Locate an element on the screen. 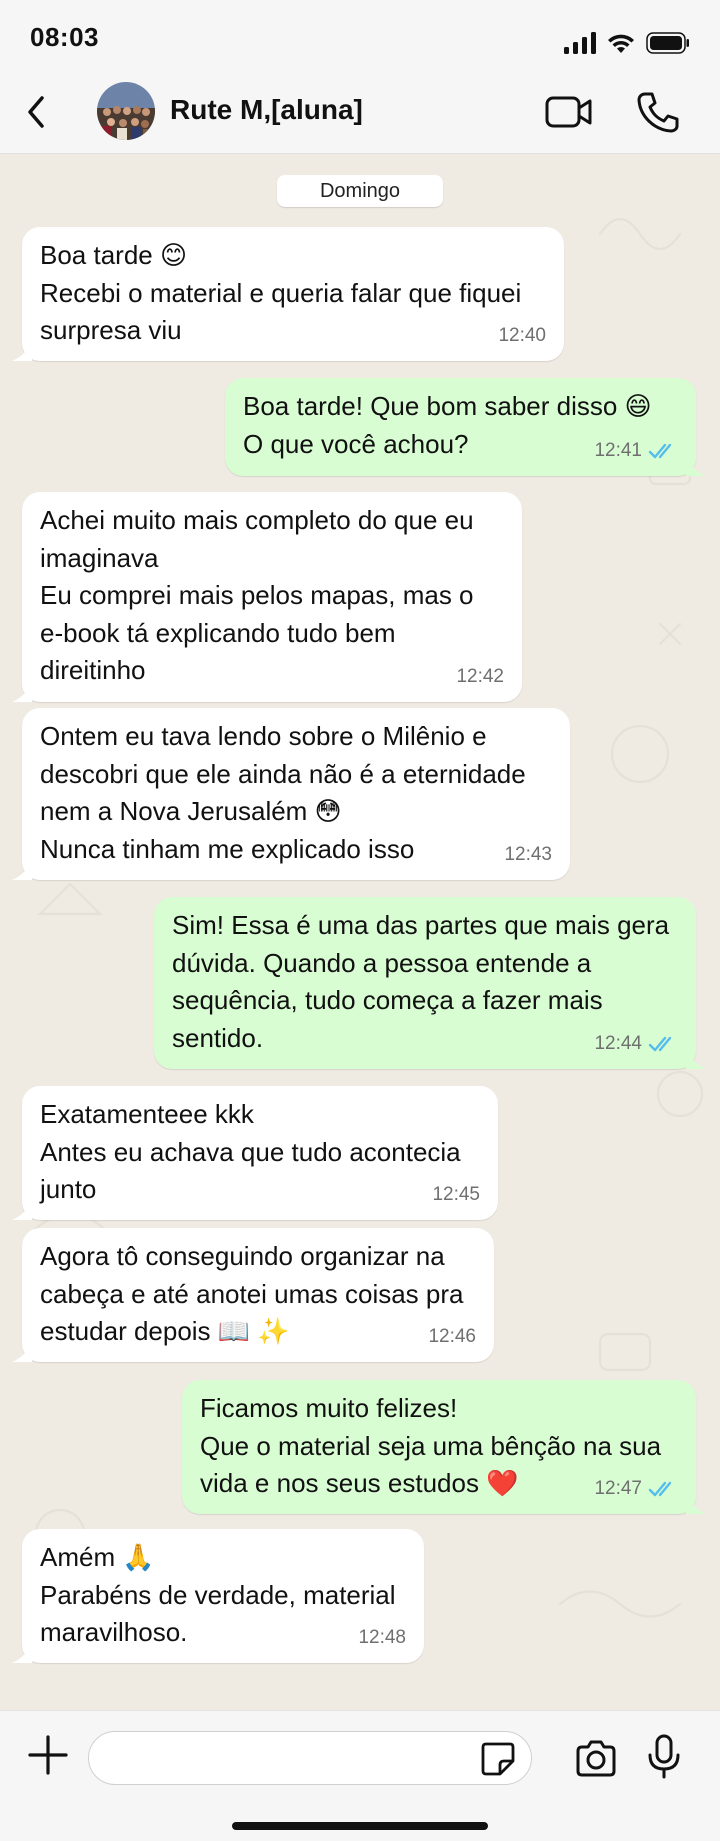 This screenshot has width=720, height=1841. phone-icon is located at coordinates (658, 112).